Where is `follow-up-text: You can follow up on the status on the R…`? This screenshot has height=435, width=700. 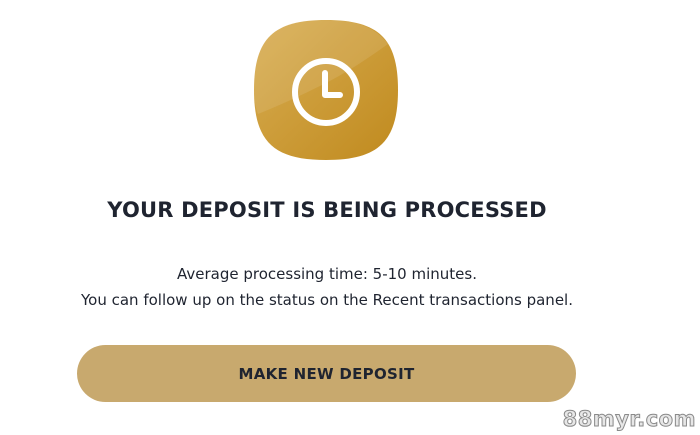 follow-up-text: You can follow up on the status on the R… is located at coordinates (327, 300).